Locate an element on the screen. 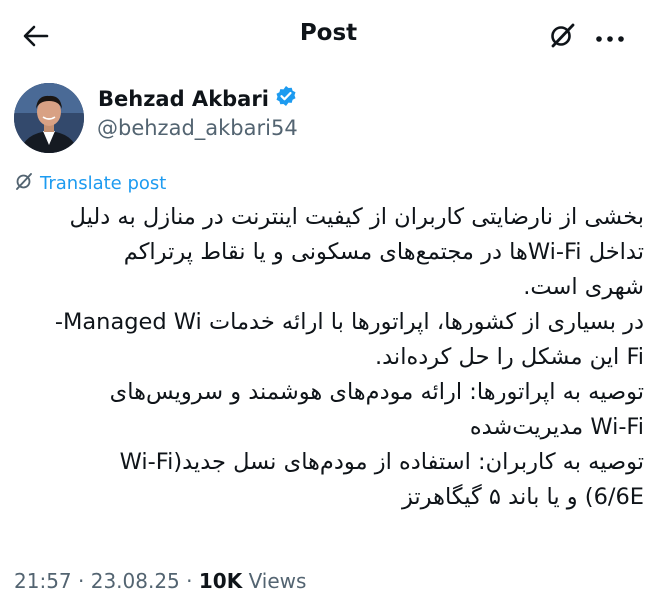 Image resolution: width=657 pixels, height=610 pixels. grok-button is located at coordinates (562, 37).